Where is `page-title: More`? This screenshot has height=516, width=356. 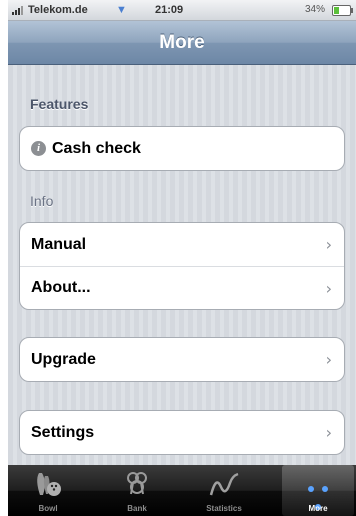
page-title: More is located at coordinates (182, 42).